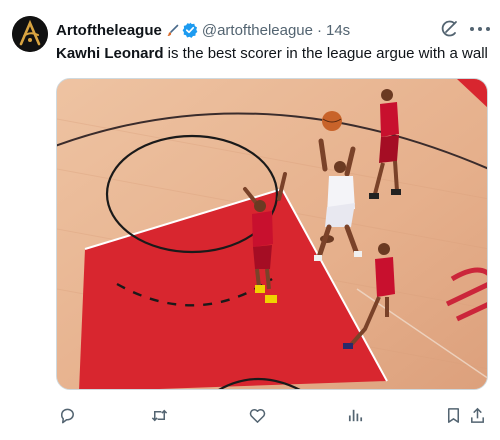  What do you see at coordinates (172, 30) in the screenshot?
I see `paintbrush-icon` at bounding box center [172, 30].